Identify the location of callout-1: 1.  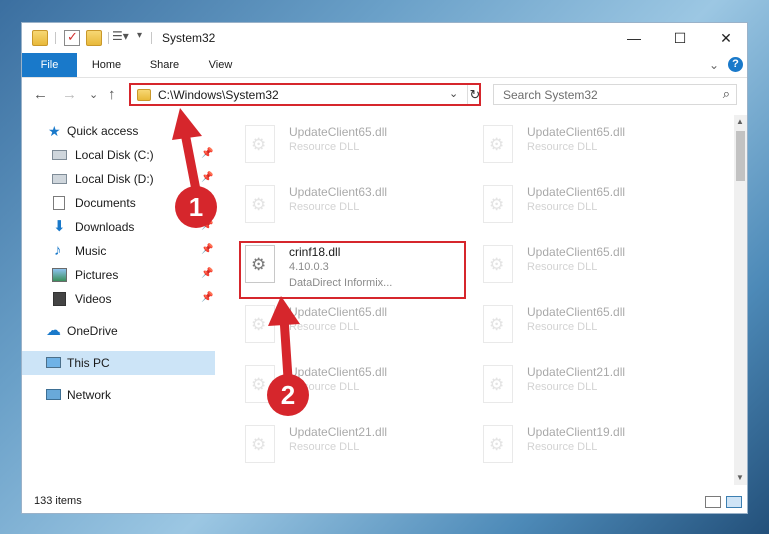
(196, 207).